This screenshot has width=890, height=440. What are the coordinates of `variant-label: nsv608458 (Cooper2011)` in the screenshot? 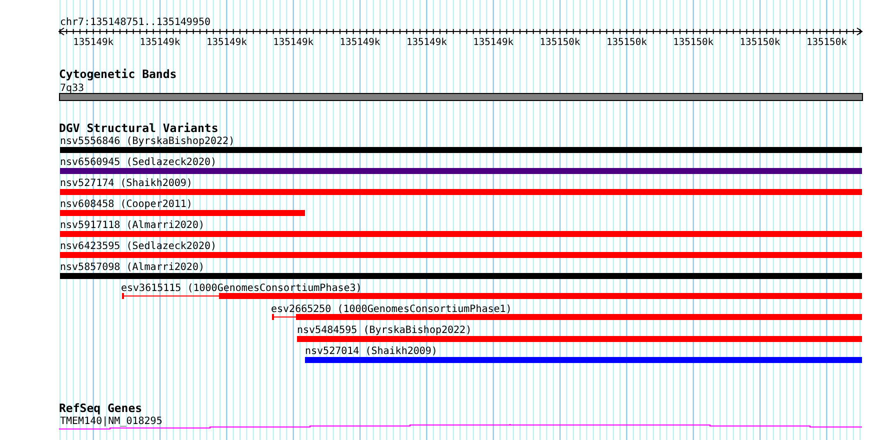 It's located at (126, 204).